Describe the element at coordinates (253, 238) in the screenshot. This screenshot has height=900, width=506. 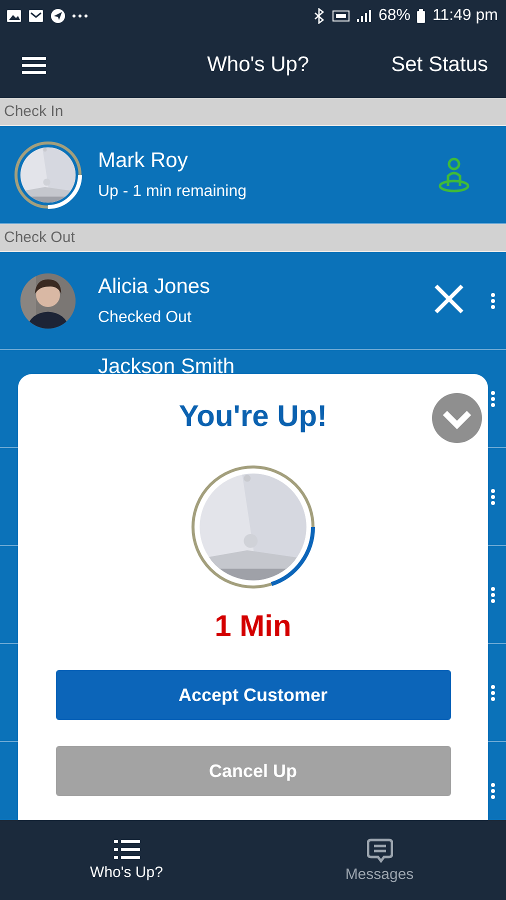
I see `section-header: Check Out` at that location.